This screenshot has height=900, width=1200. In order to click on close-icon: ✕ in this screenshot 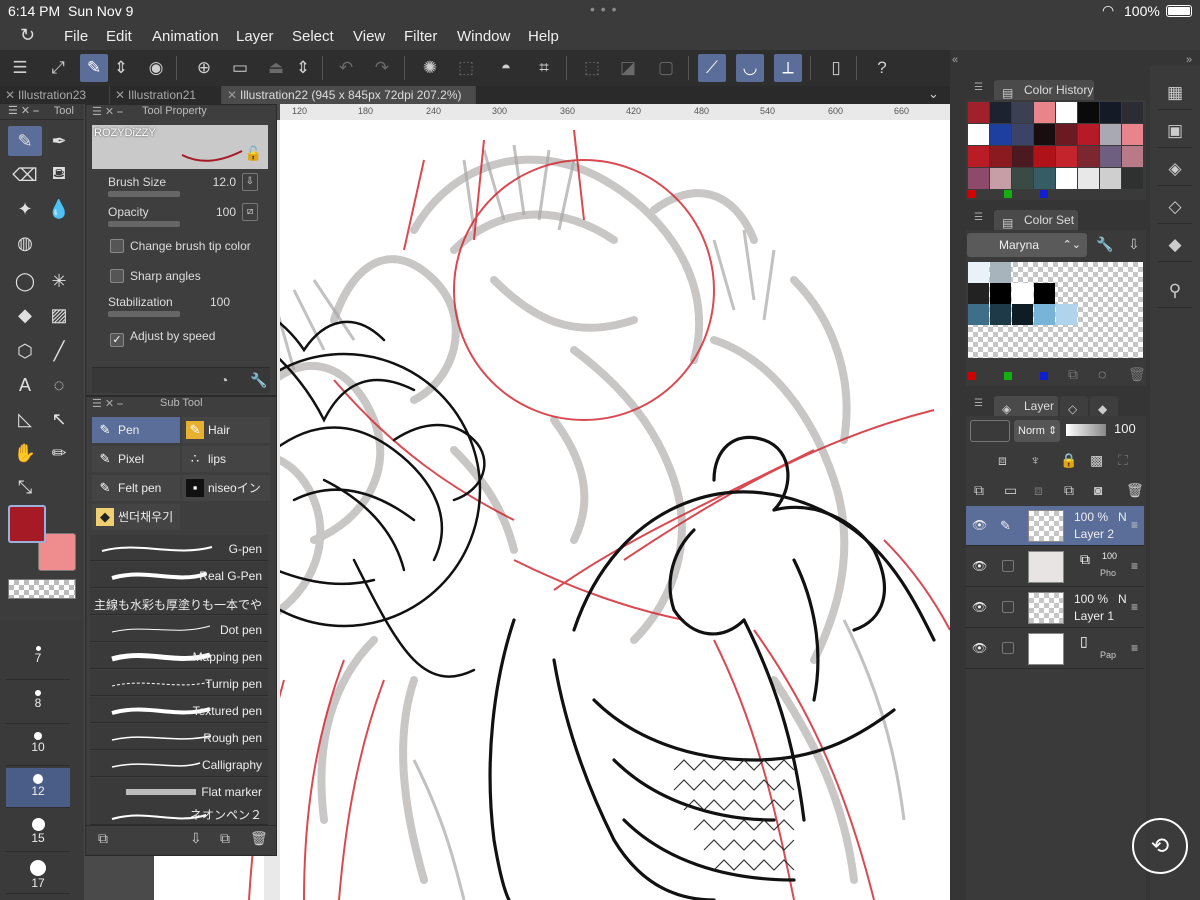, I will do `click(10, 95)`.